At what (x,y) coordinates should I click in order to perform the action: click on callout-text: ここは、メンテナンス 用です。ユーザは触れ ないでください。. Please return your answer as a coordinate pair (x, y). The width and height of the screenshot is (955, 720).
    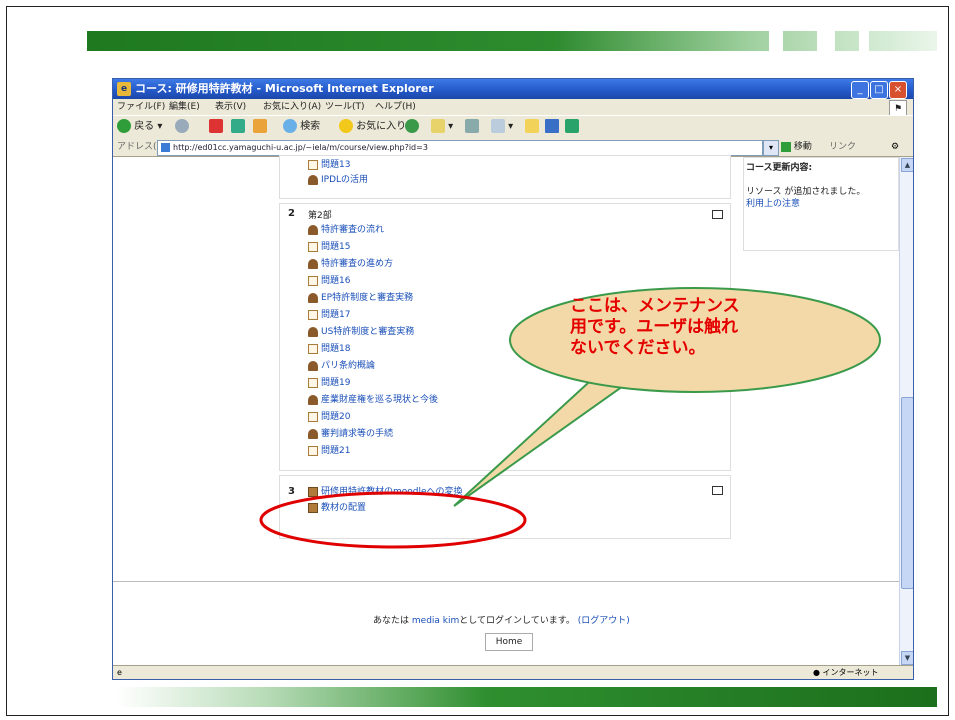
    Looking at the image, I should click on (655, 327).